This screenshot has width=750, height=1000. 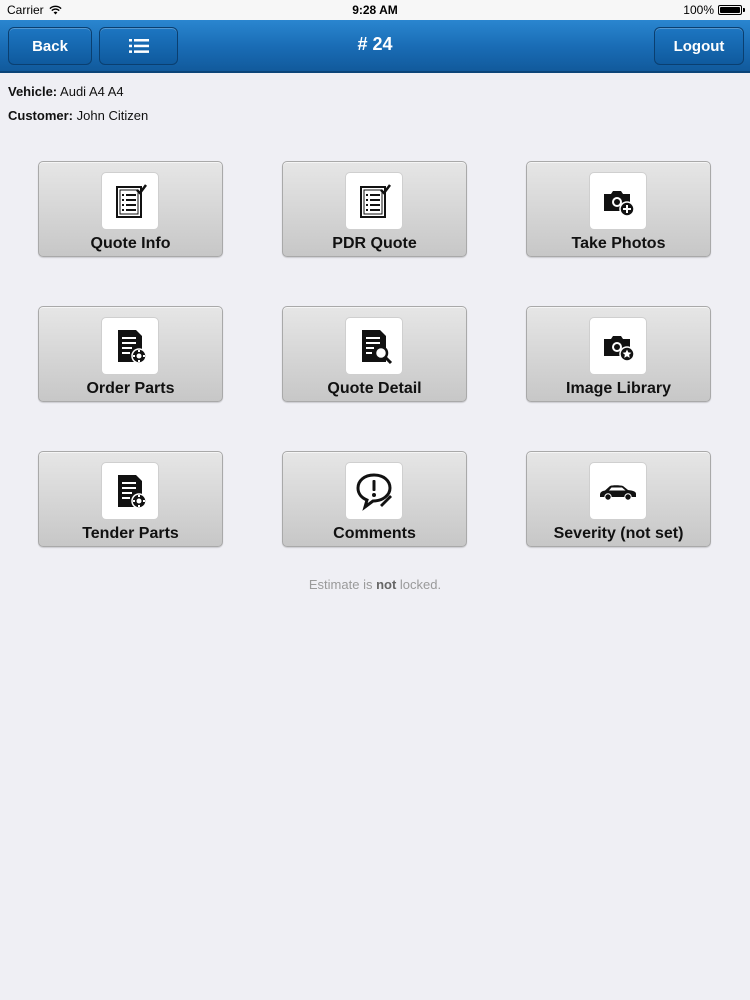 I want to click on comment-alert-icon, so click(x=374, y=492).